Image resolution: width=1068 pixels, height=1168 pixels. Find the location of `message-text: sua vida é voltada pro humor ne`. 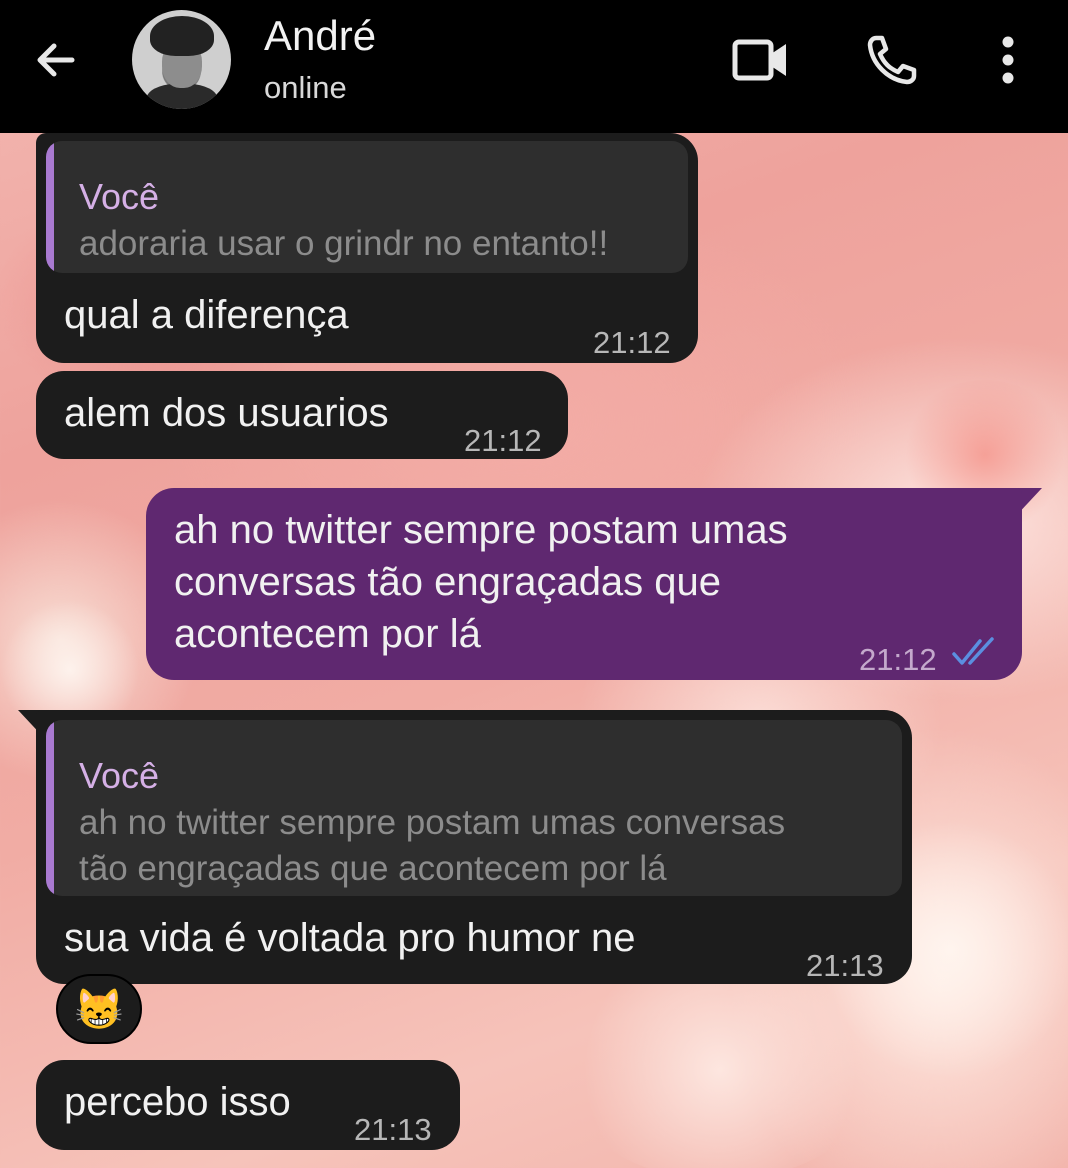

message-text: sua vida é voltada pro humor ne is located at coordinates (350, 938).